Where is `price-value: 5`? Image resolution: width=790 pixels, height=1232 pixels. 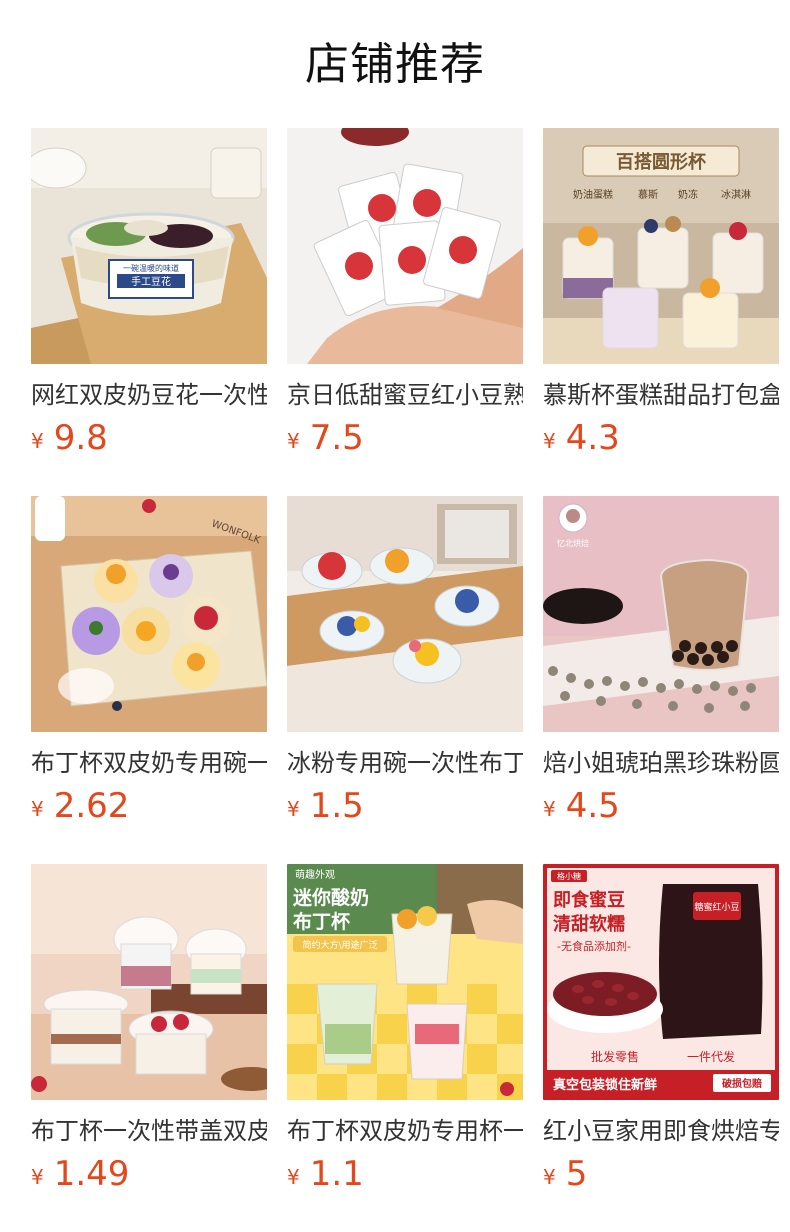
price-value: 5 is located at coordinates (576, 1174).